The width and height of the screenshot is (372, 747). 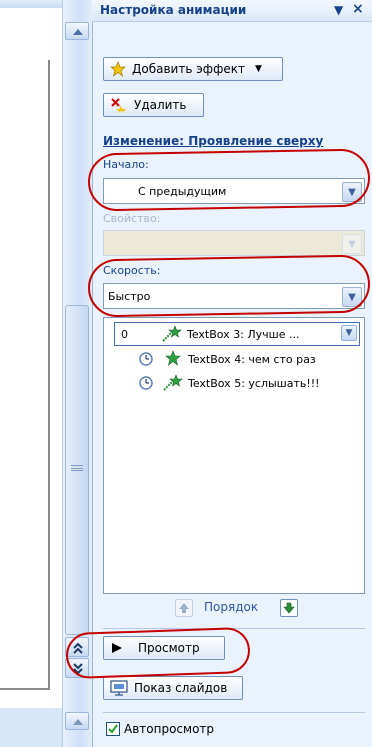 I want to click on pane-menu-icon: ▼, so click(x=338, y=10).